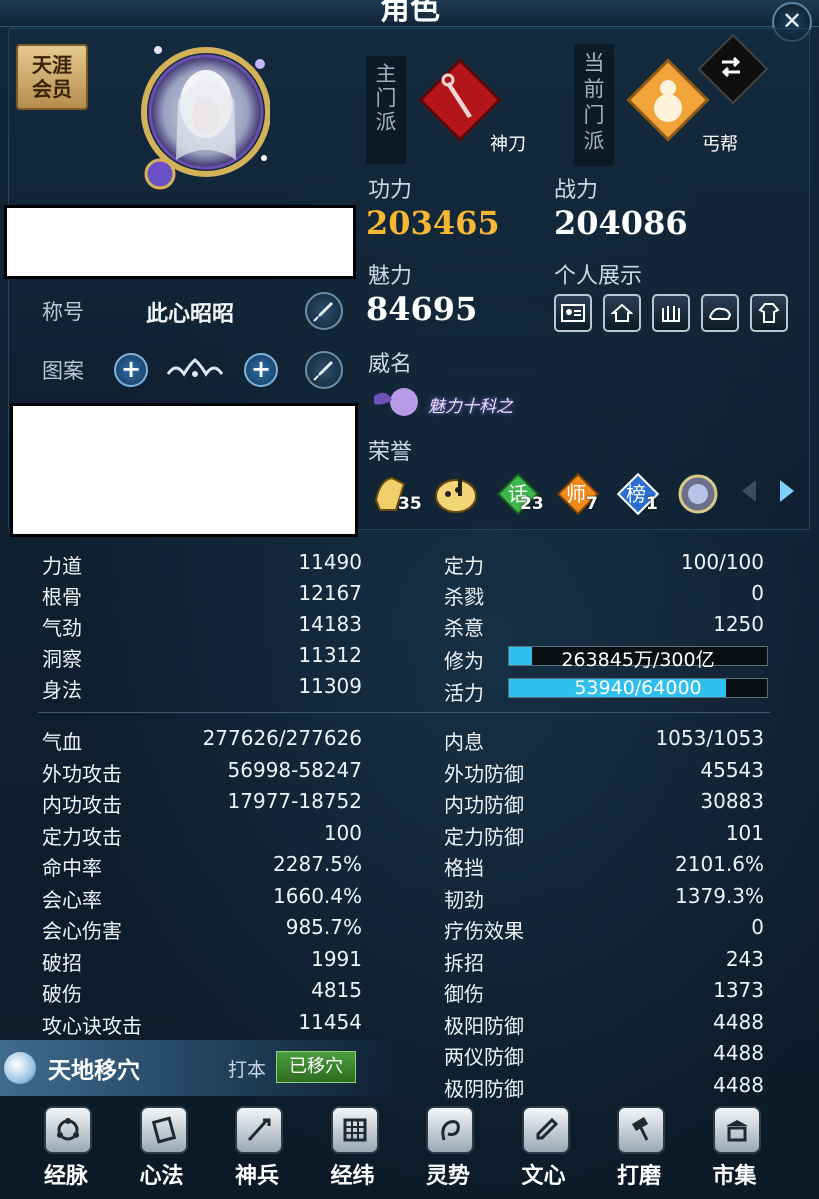  I want to click on stat-label: 命中率, so click(72, 868).